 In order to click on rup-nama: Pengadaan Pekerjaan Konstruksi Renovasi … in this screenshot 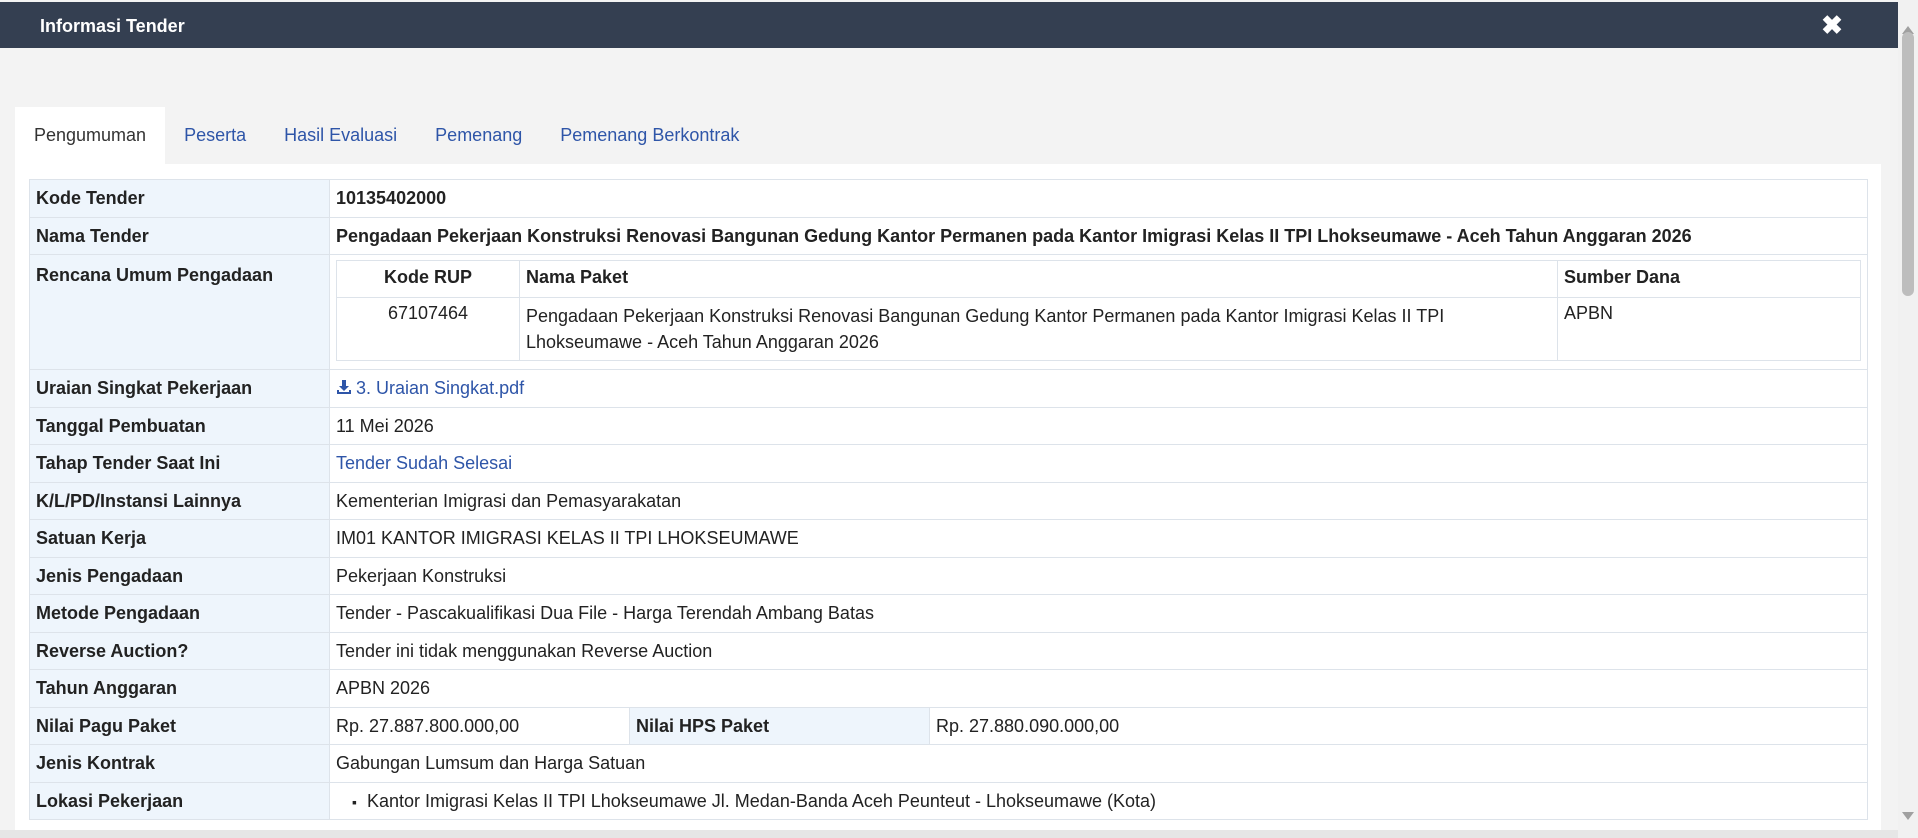, I will do `click(1038, 329)`.